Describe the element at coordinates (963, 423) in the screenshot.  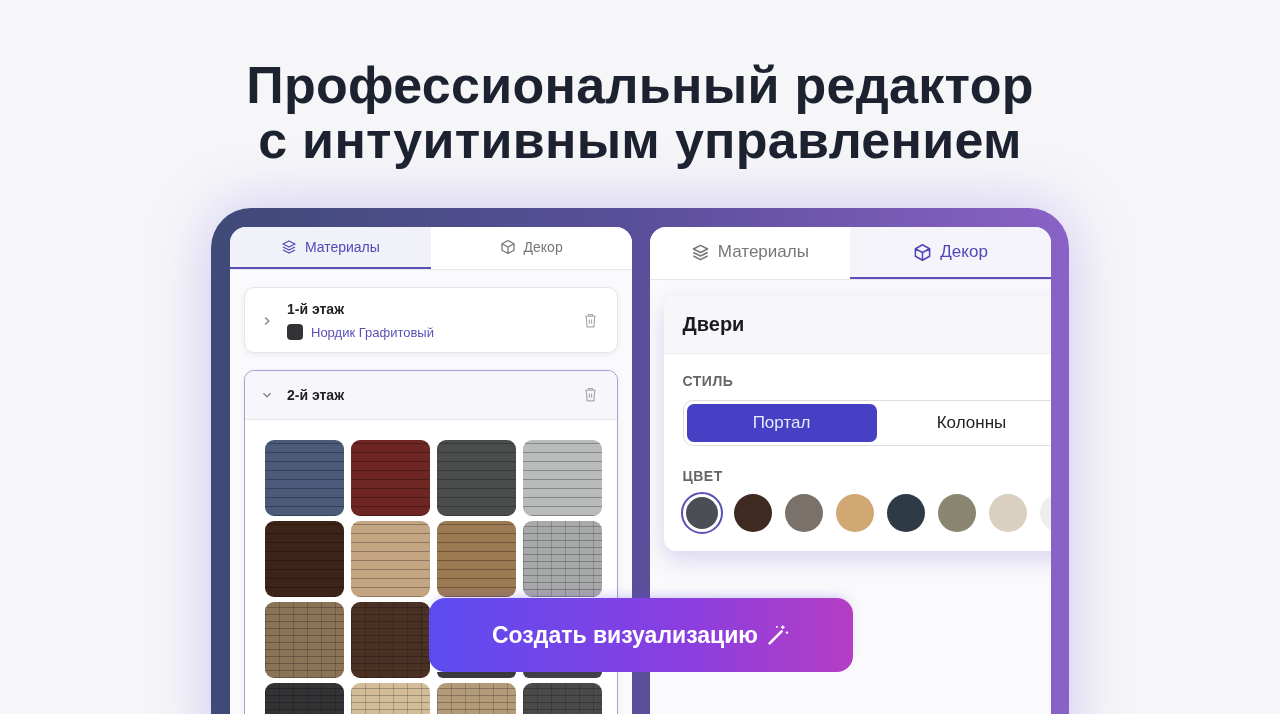
I see `style-option: Колонны` at that location.